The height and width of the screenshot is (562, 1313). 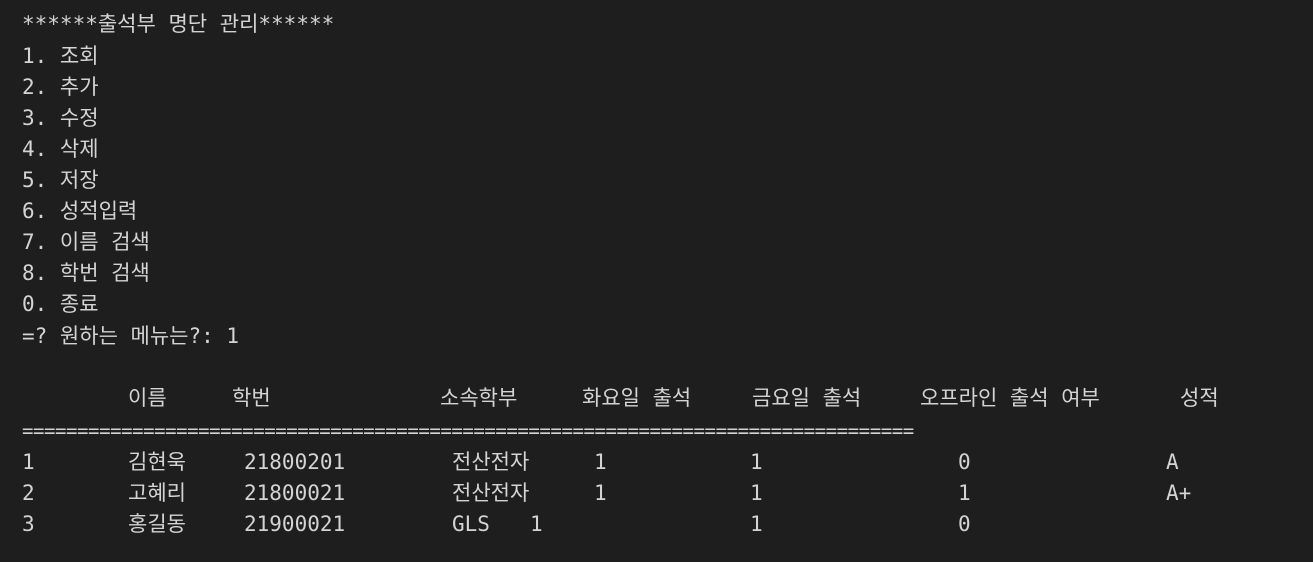 What do you see at coordinates (28, 524) in the screenshot?
I see `row-number: 3` at bounding box center [28, 524].